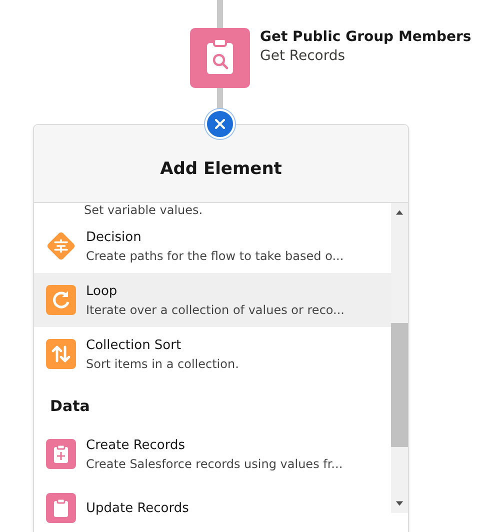 Image resolution: width=485 pixels, height=532 pixels. Describe the element at coordinates (61, 454) in the screenshot. I see `clipboard-plus-icon` at that location.